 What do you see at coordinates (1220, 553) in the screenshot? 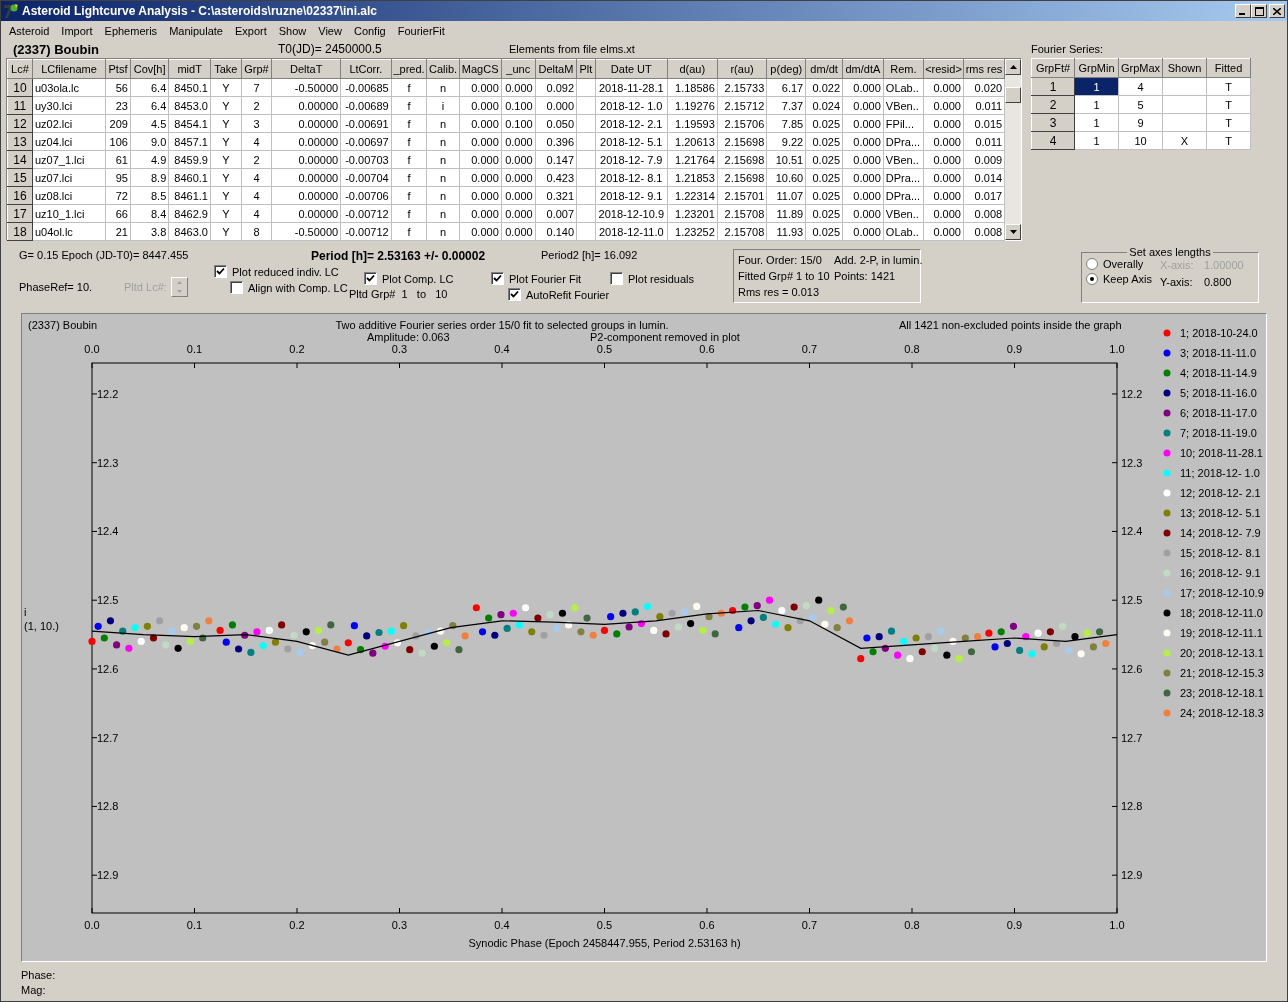
I see `legend-label: 15; 2018-12- 8.1` at bounding box center [1220, 553].